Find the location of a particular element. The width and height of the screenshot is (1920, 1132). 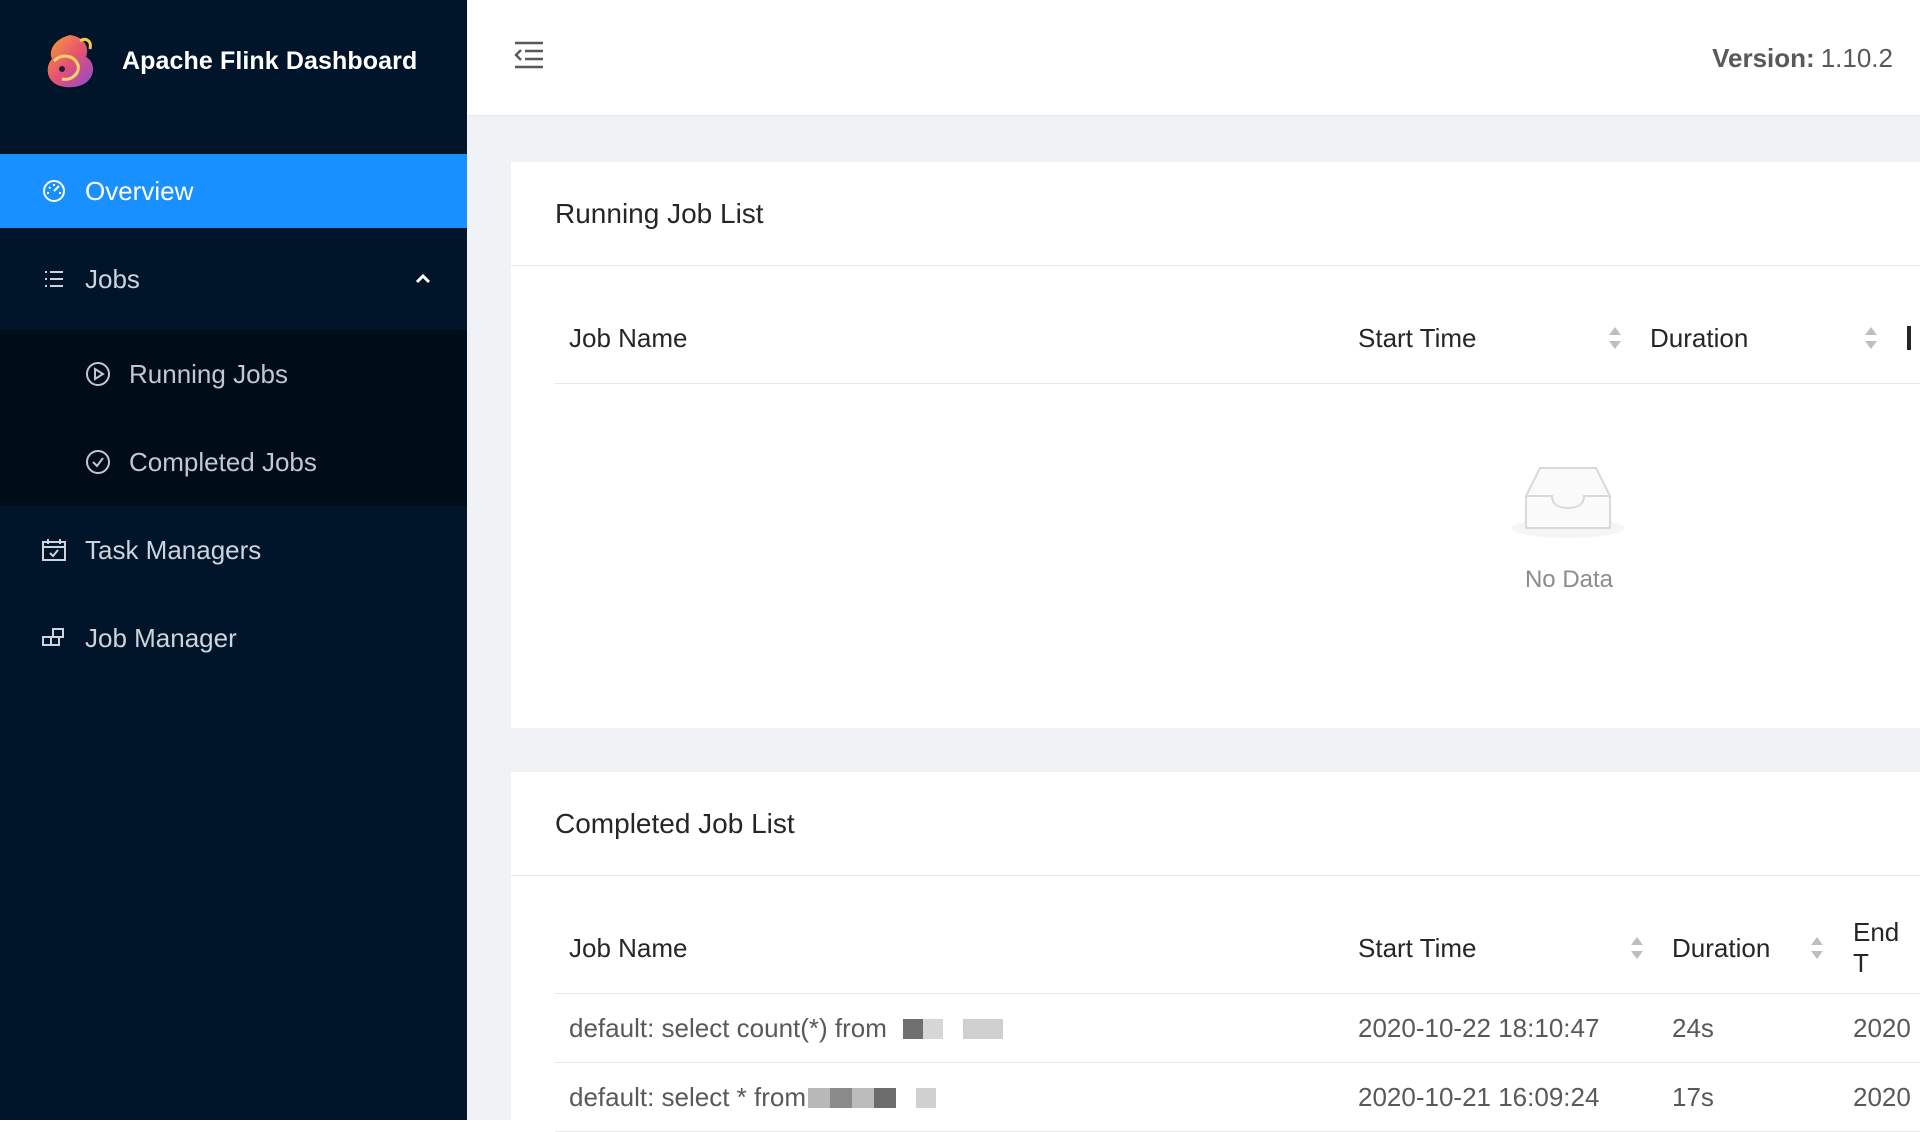

flink-squirrel-logo is located at coordinates (70, 61).